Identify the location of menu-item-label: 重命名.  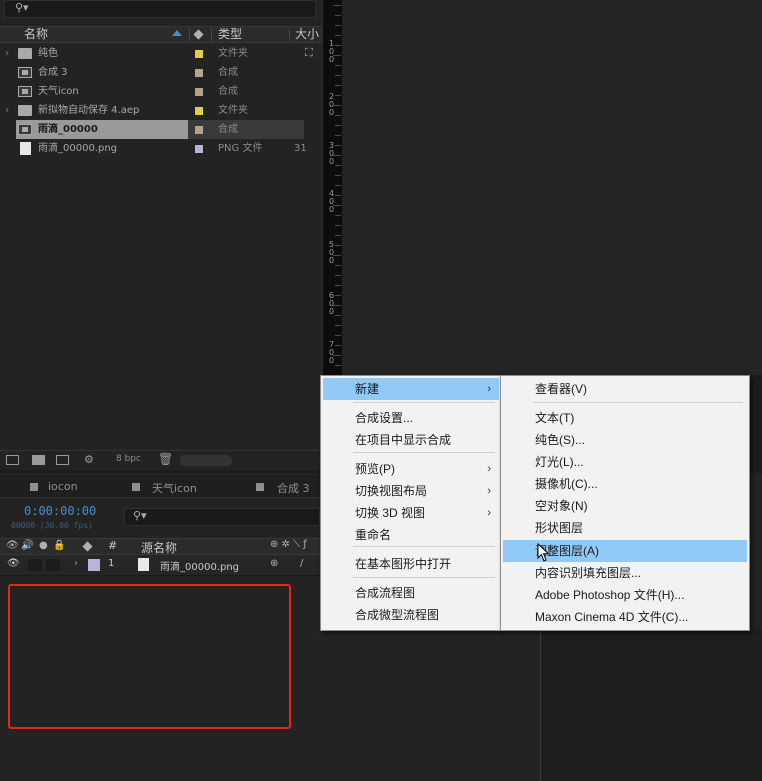
(373, 535).